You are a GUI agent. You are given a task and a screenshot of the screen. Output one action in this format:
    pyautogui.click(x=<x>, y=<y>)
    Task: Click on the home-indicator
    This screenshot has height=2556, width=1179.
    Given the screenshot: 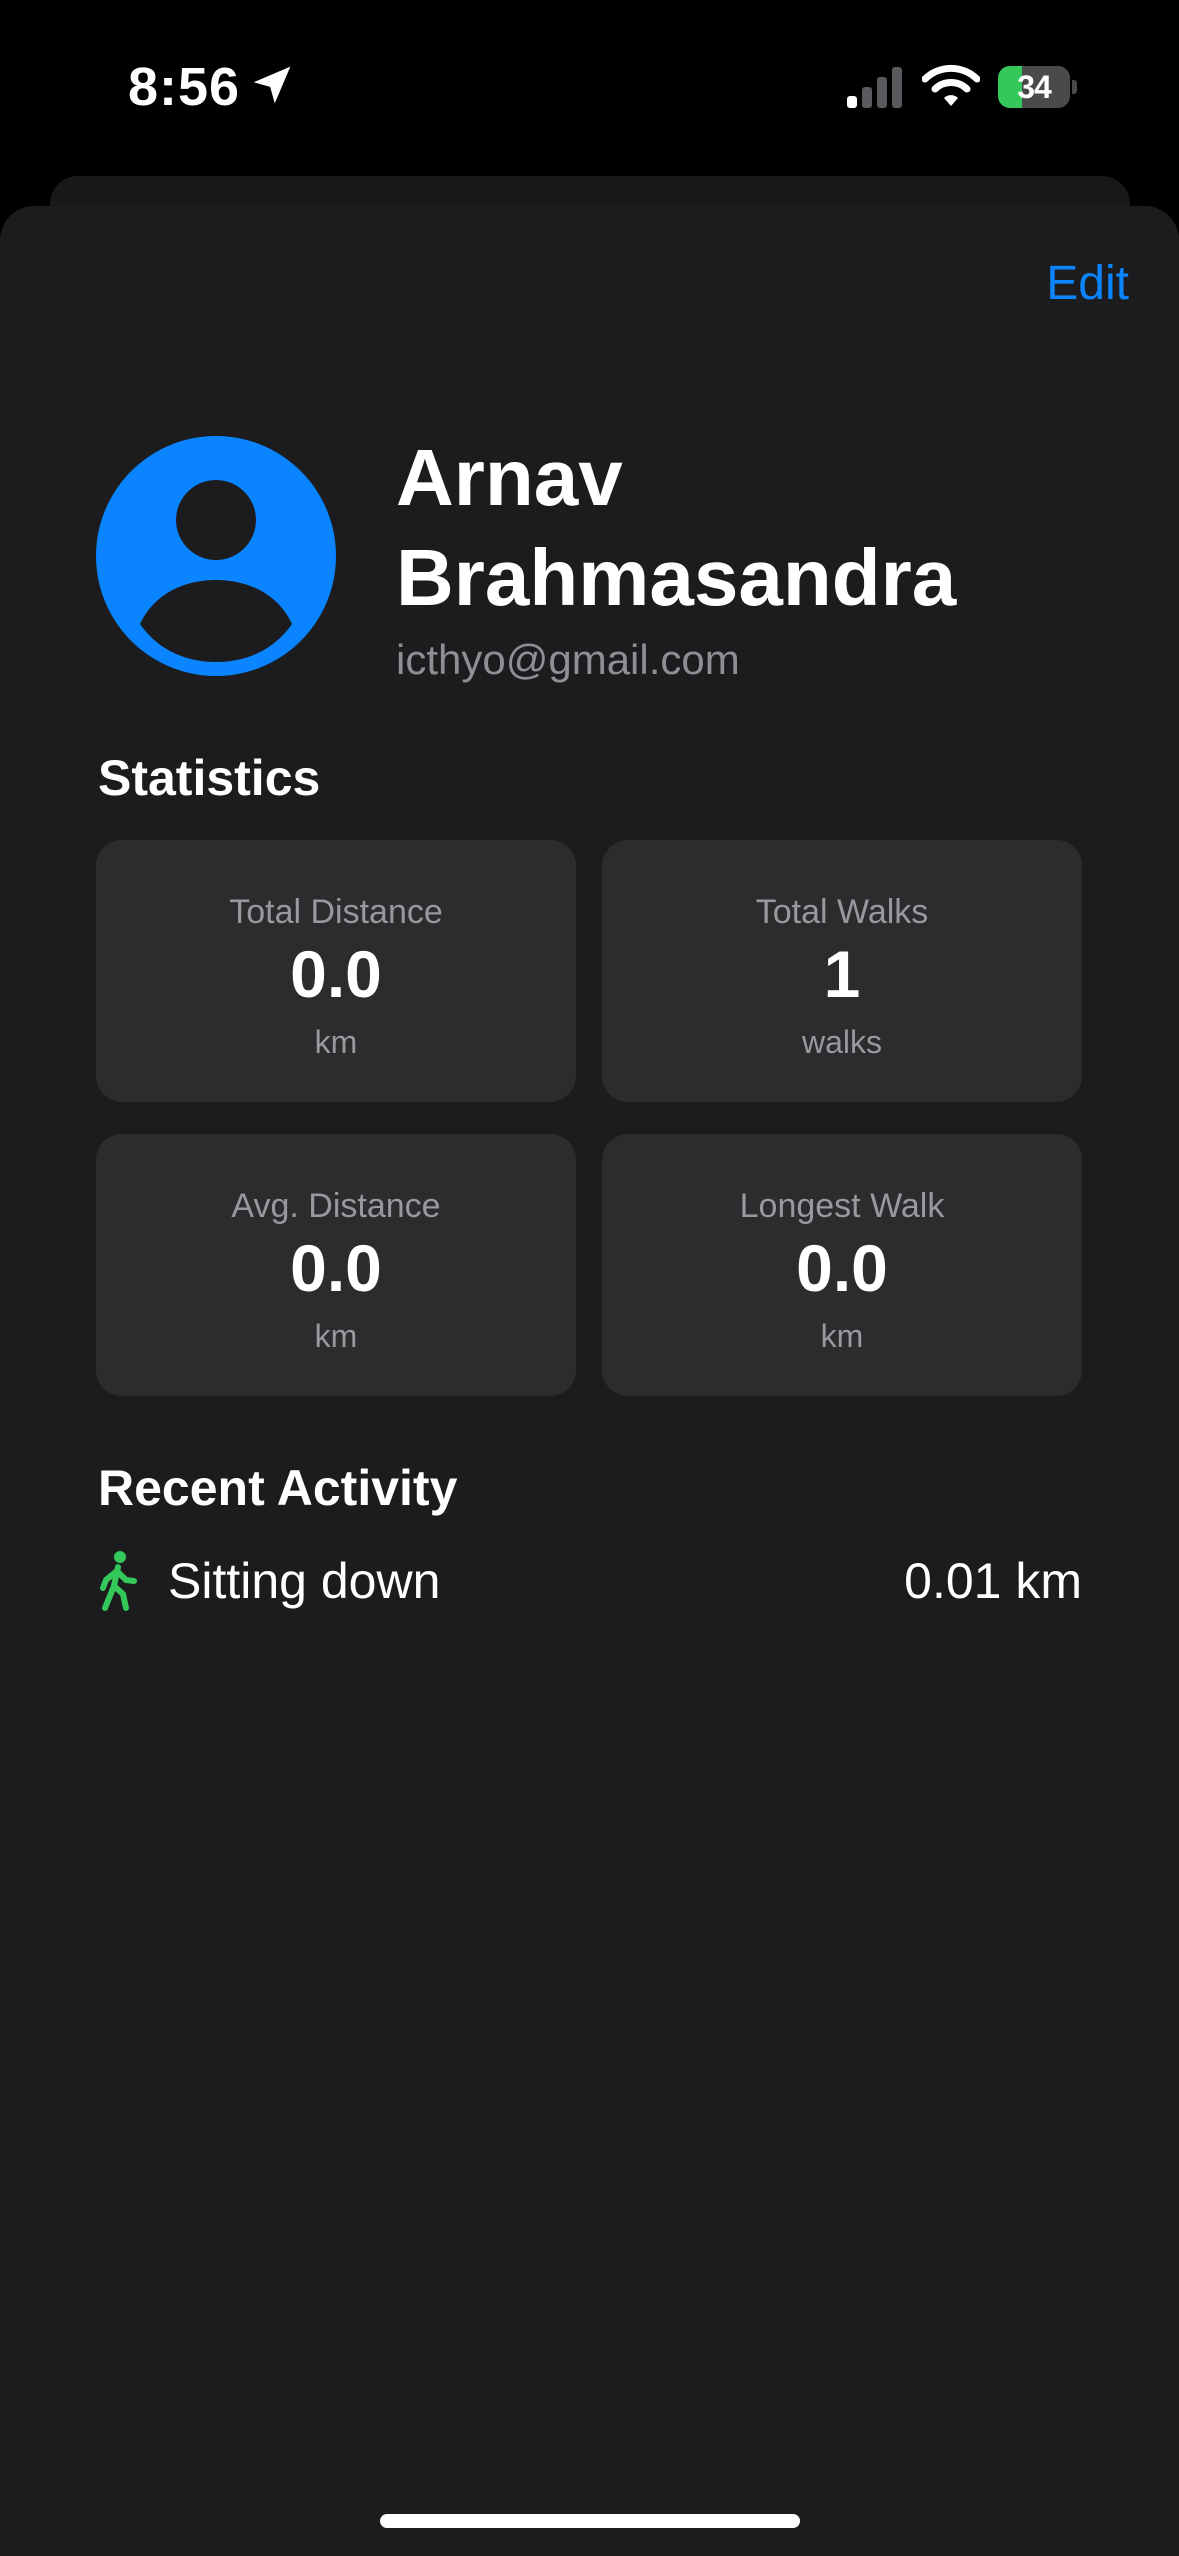 What is the action you would take?
    pyautogui.click(x=590, y=2521)
    